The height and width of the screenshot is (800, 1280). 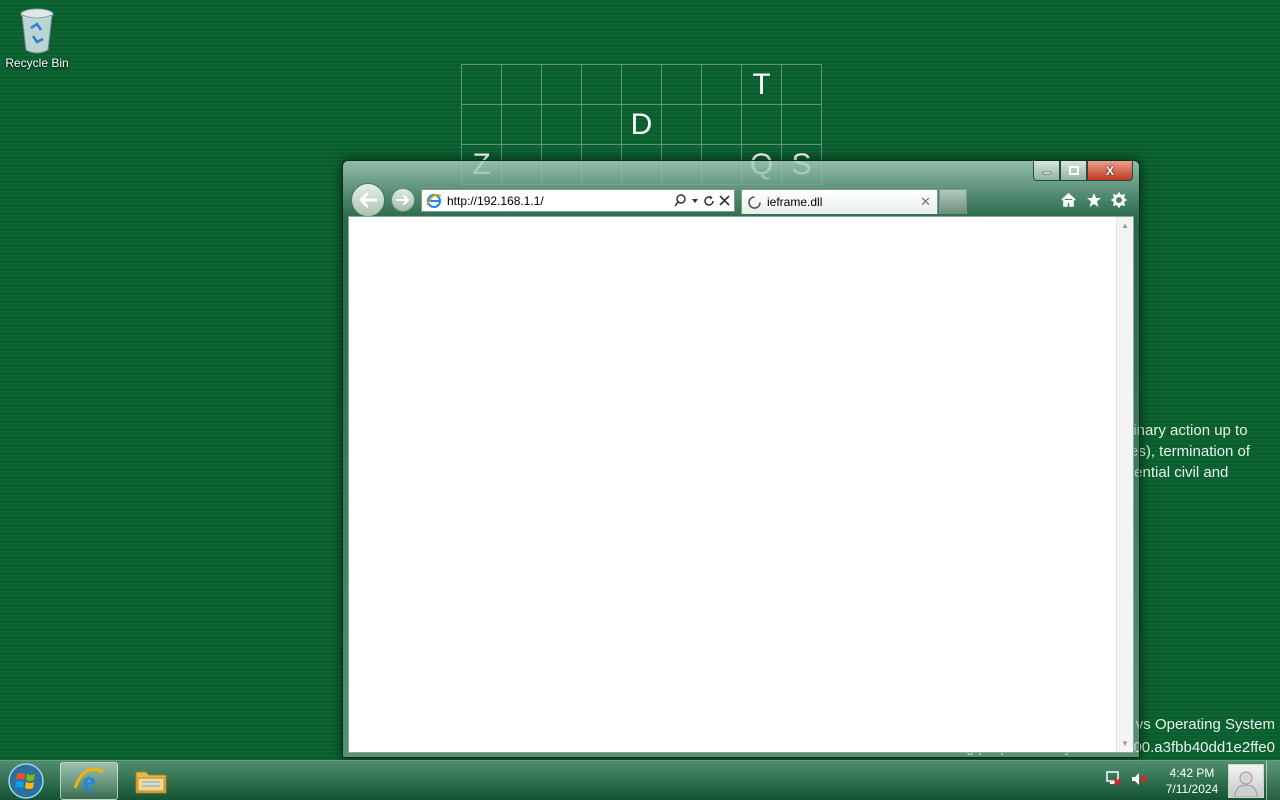 I want to click on command-icons, so click(x=1093, y=199).